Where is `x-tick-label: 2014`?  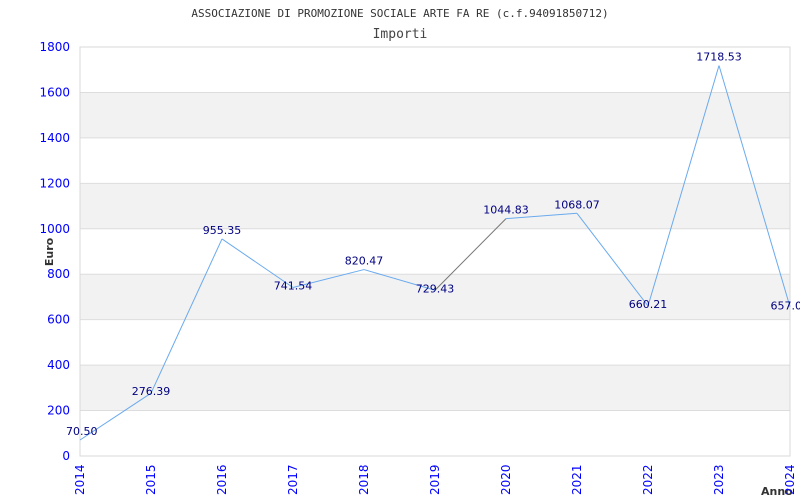
x-tick-label: 2014 is located at coordinates (80, 479).